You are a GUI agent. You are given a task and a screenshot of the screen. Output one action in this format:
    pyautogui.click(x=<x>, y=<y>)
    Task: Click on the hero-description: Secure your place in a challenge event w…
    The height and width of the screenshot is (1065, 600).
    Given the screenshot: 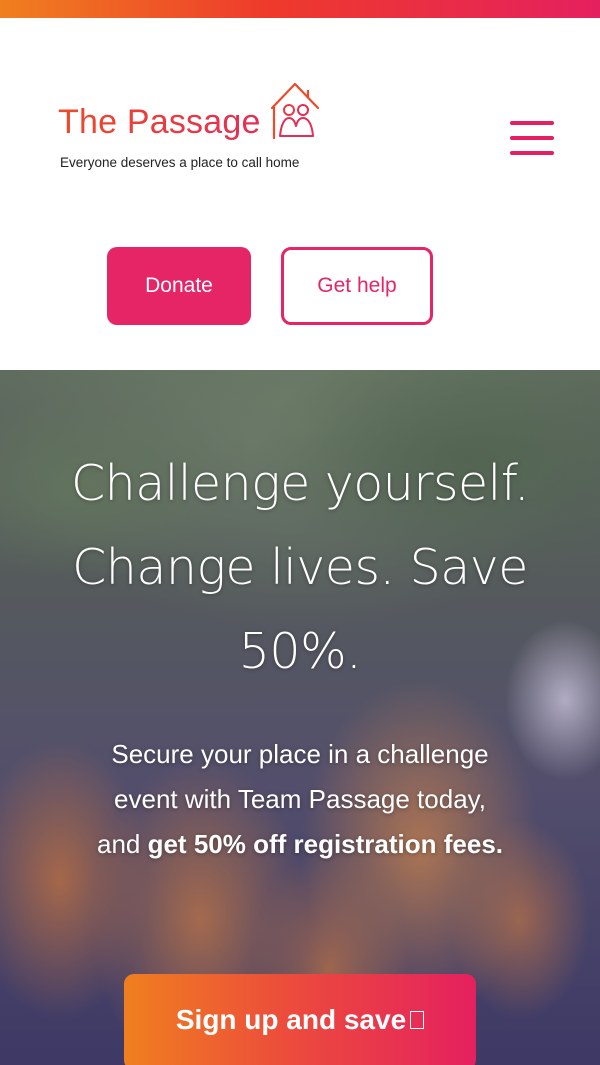 What is the action you would take?
    pyautogui.click(x=300, y=799)
    